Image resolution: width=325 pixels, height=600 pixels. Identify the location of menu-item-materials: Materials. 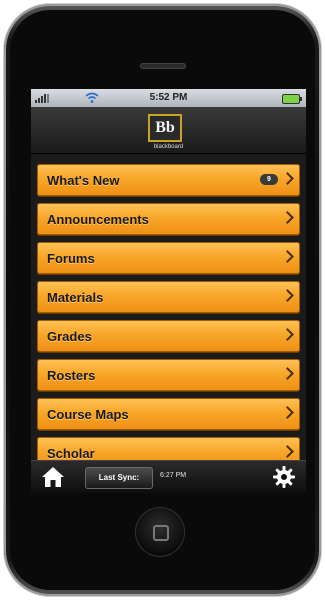
(168, 297).